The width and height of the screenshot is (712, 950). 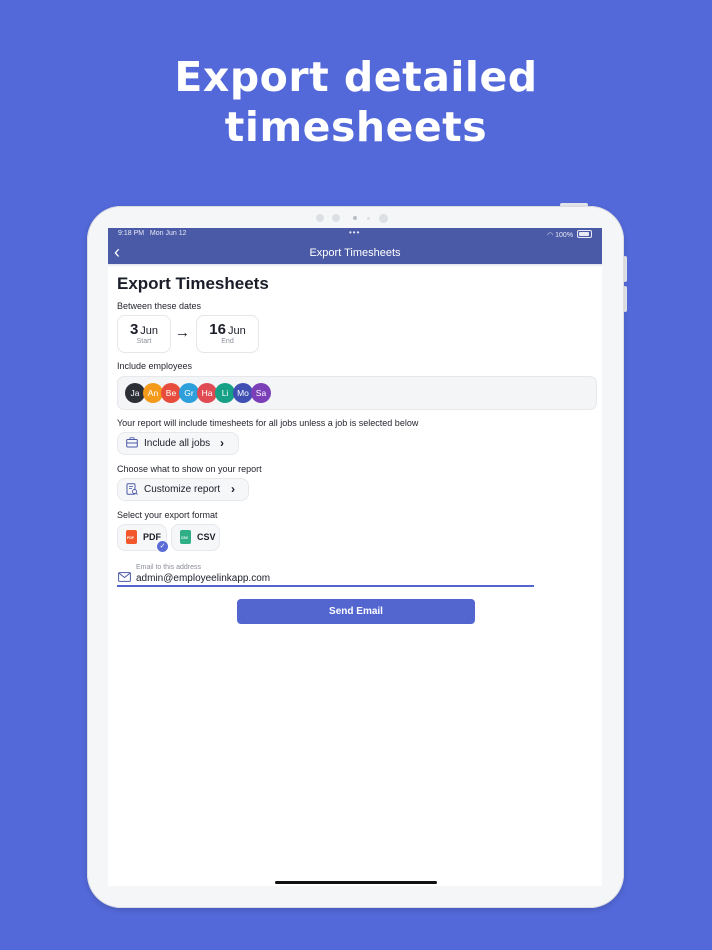 What do you see at coordinates (236, 331) in the screenshot?
I see `end-month: Jun` at bounding box center [236, 331].